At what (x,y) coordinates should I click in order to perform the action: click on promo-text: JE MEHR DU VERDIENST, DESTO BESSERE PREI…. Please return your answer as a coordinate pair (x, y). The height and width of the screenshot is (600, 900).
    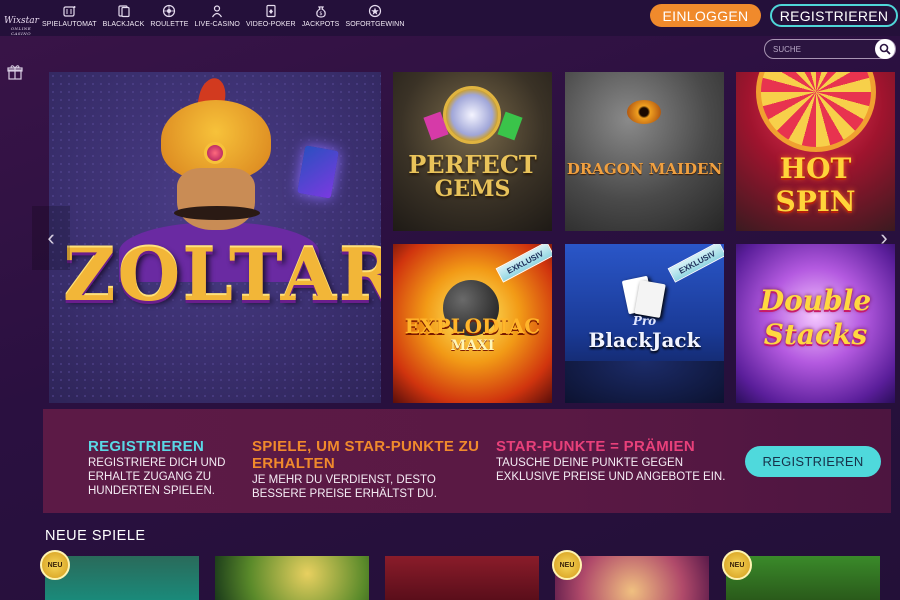
    Looking at the image, I should click on (344, 487).